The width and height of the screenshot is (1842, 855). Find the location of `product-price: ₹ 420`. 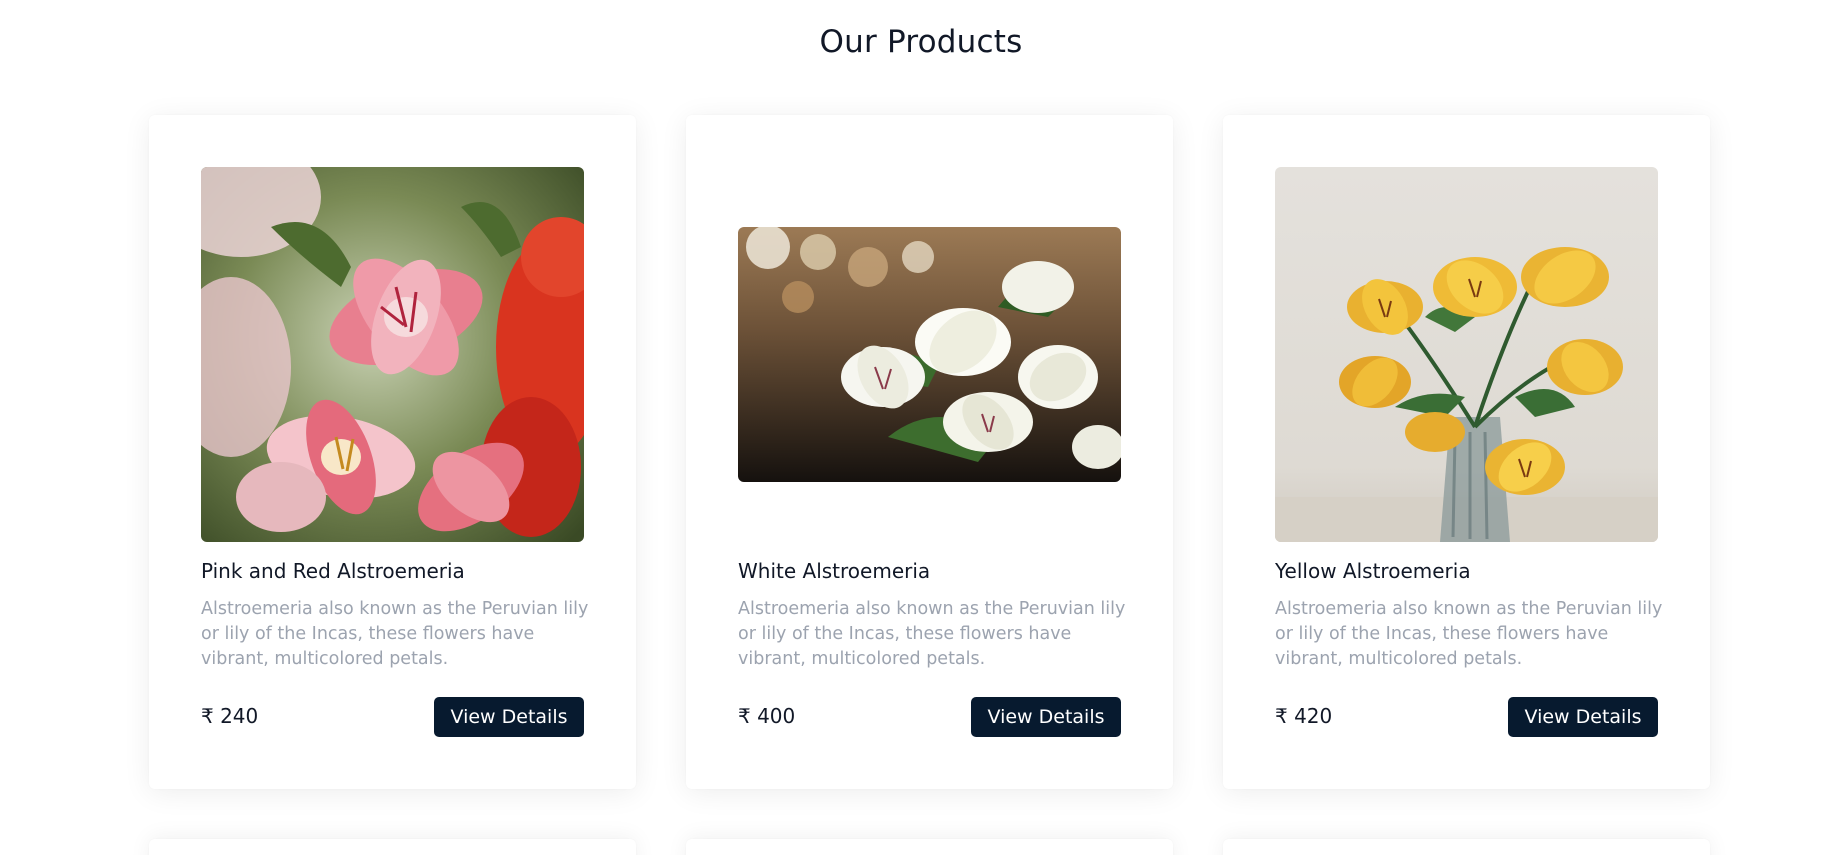

product-price: ₹ 420 is located at coordinates (1304, 716).